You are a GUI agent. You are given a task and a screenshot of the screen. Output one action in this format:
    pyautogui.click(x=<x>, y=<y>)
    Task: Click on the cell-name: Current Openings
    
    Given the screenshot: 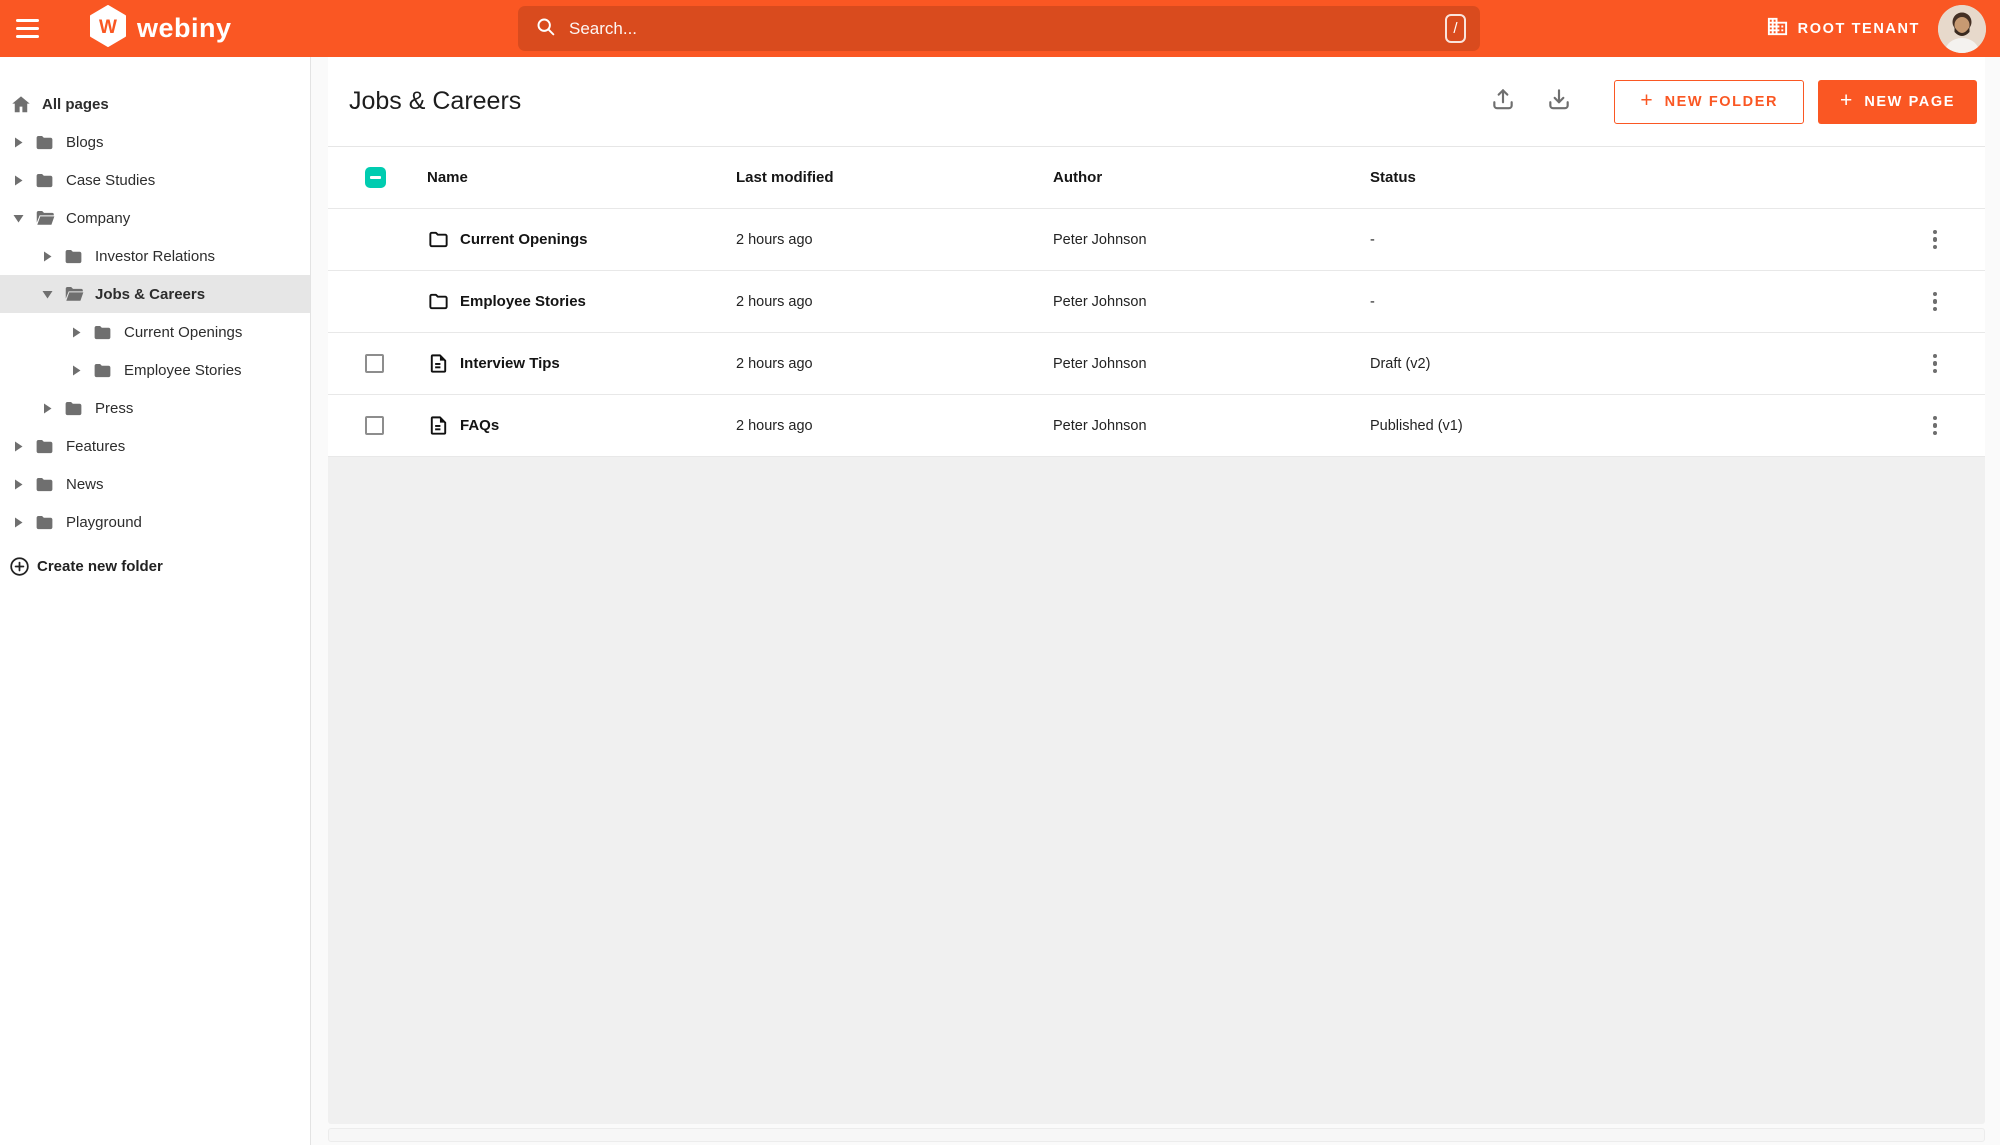 What is the action you would take?
    pyautogui.click(x=581, y=239)
    